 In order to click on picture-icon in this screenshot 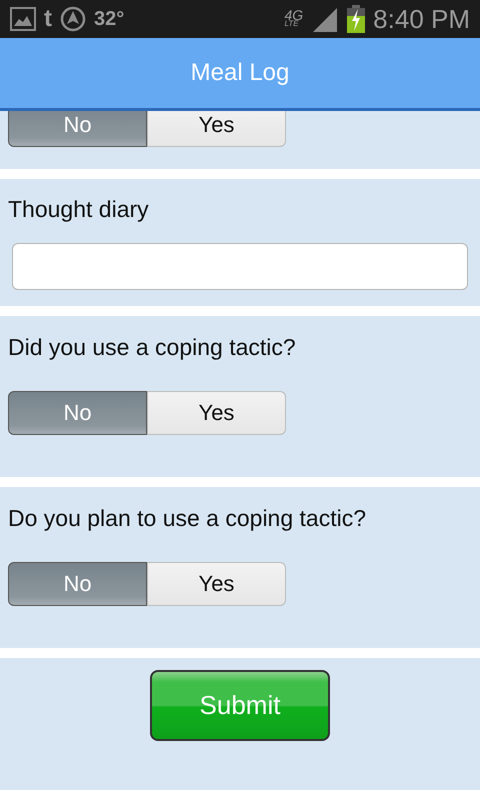, I will do `click(23, 19)`.